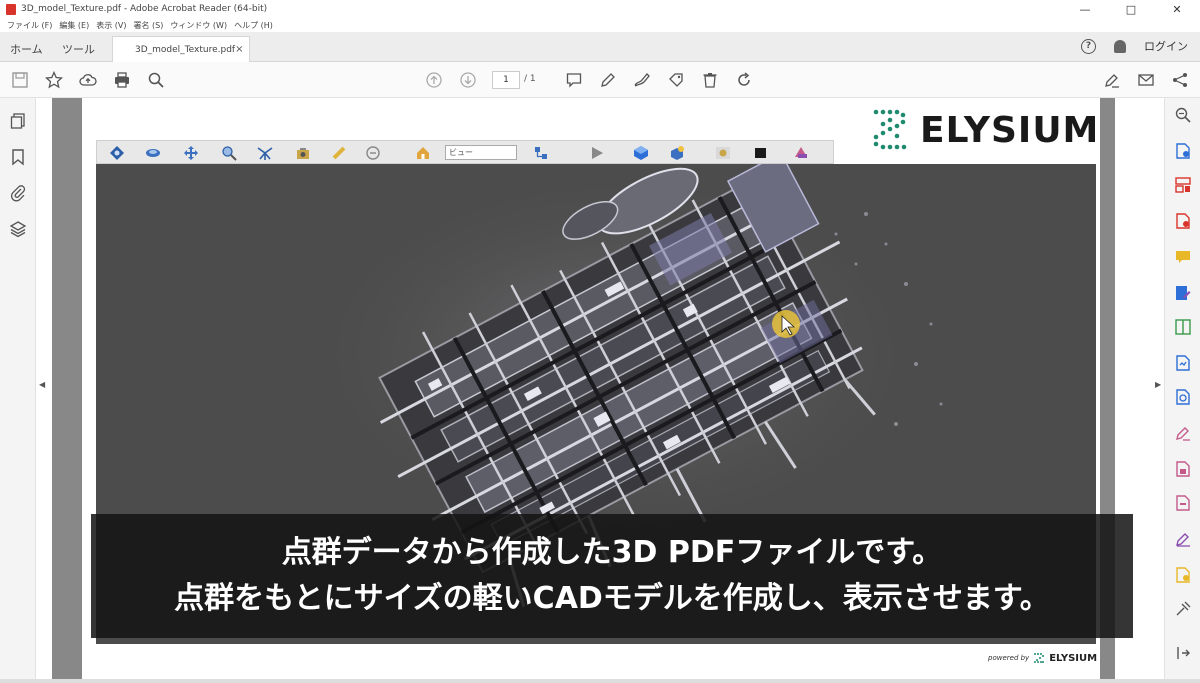 The height and width of the screenshot is (683, 1200). Describe the element at coordinates (20, 80) in the screenshot. I see `save-icon` at that location.